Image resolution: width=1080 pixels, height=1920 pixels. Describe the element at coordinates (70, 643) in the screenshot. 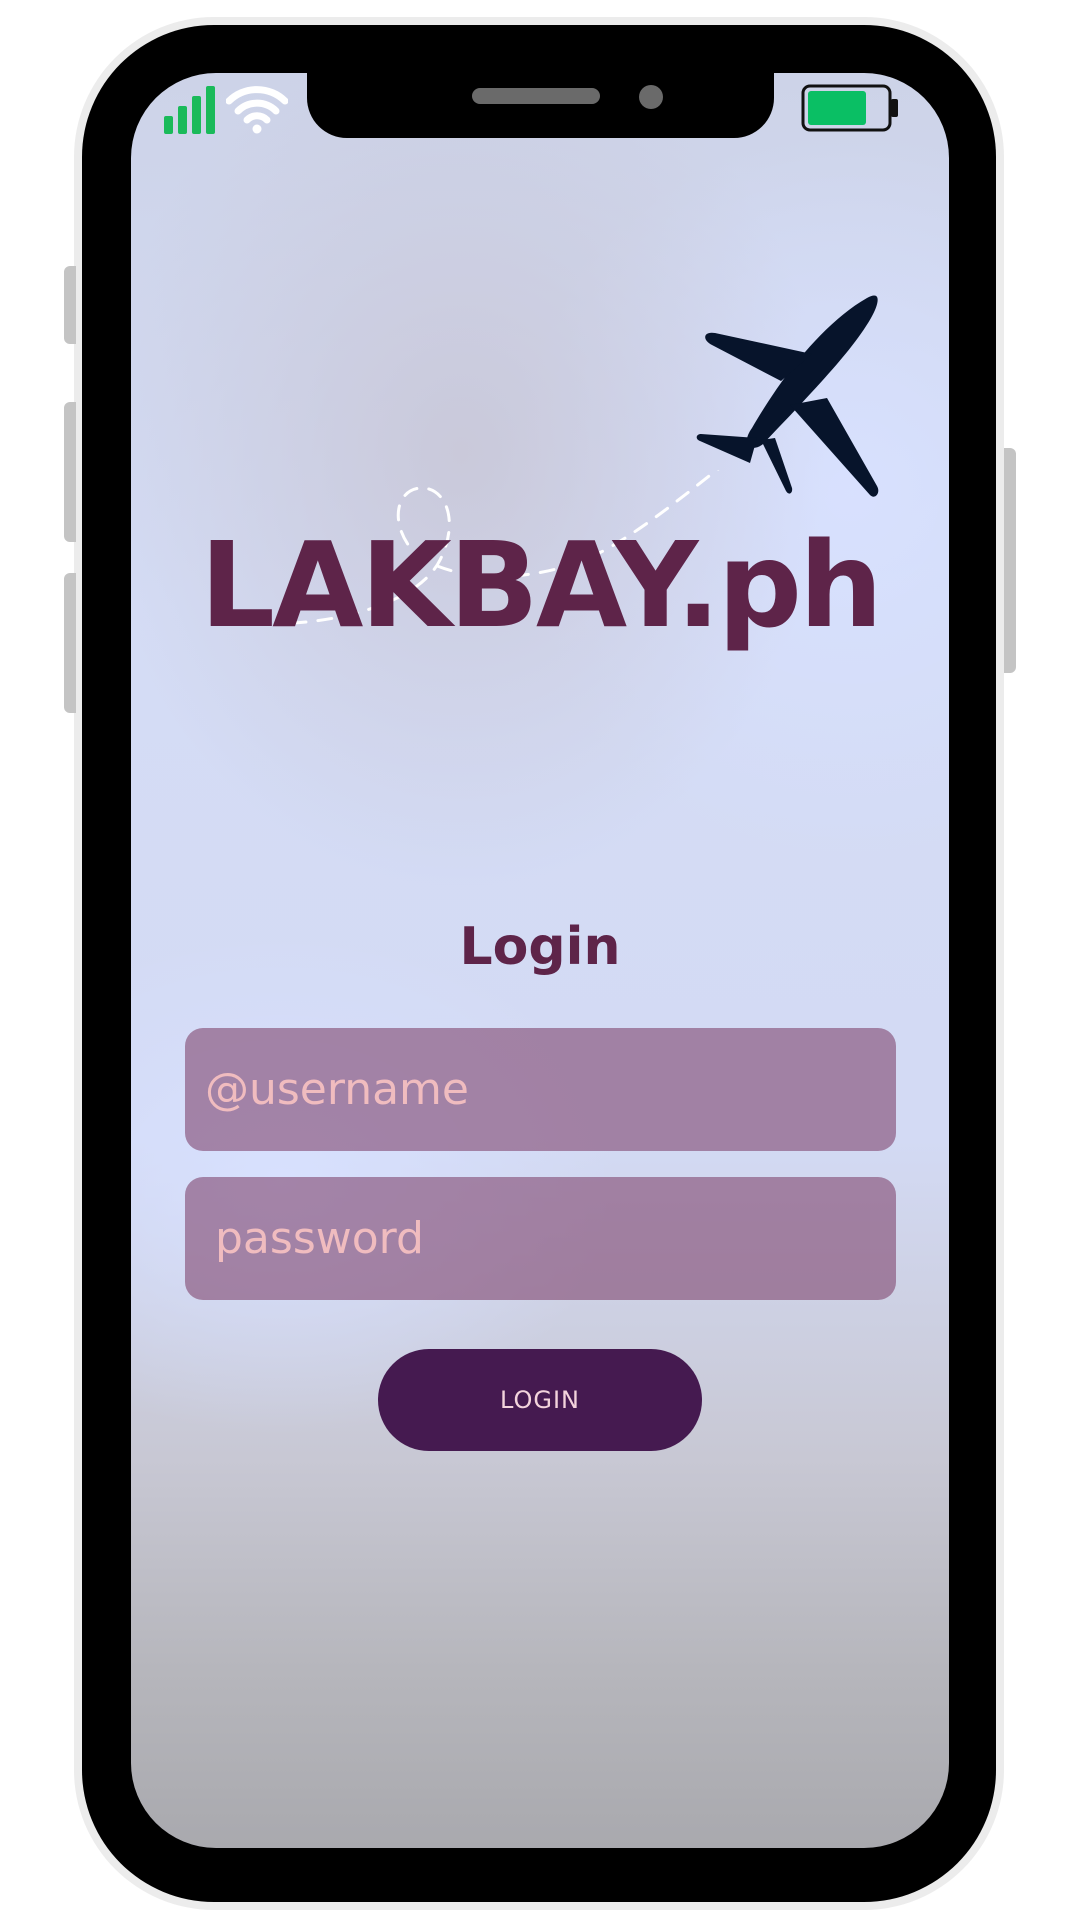

I see `volume-down-button` at that location.